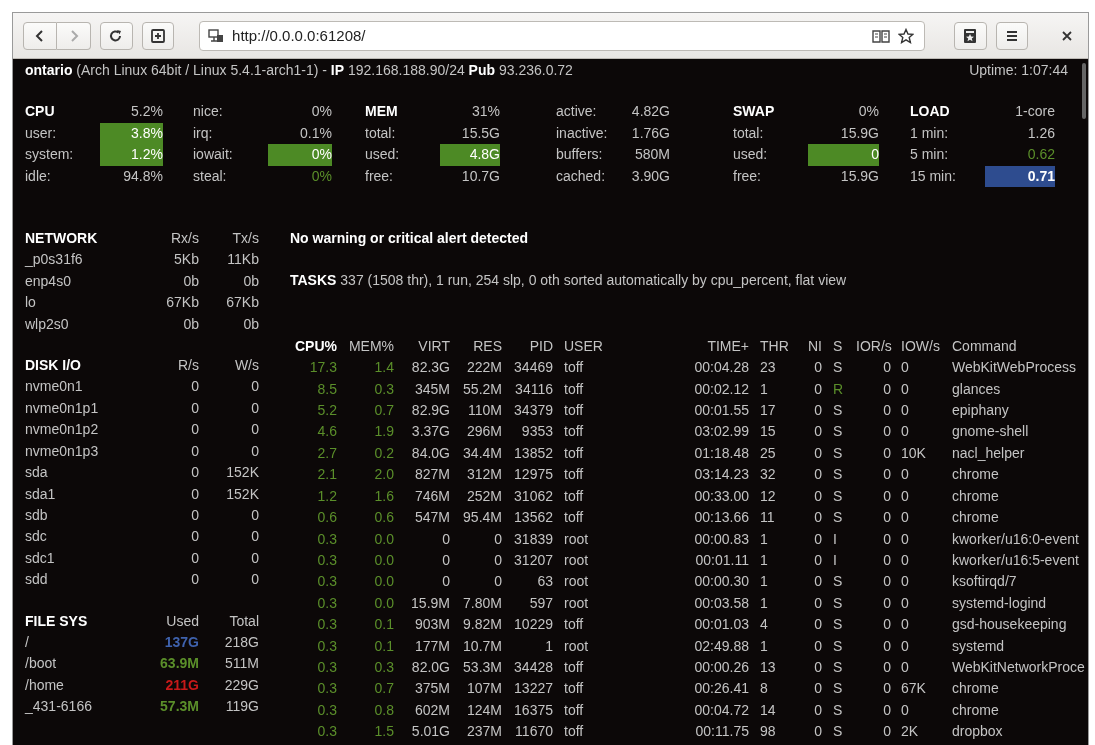  What do you see at coordinates (721, 539) in the screenshot?
I see `table-cell-text: 00:00.83` at bounding box center [721, 539].